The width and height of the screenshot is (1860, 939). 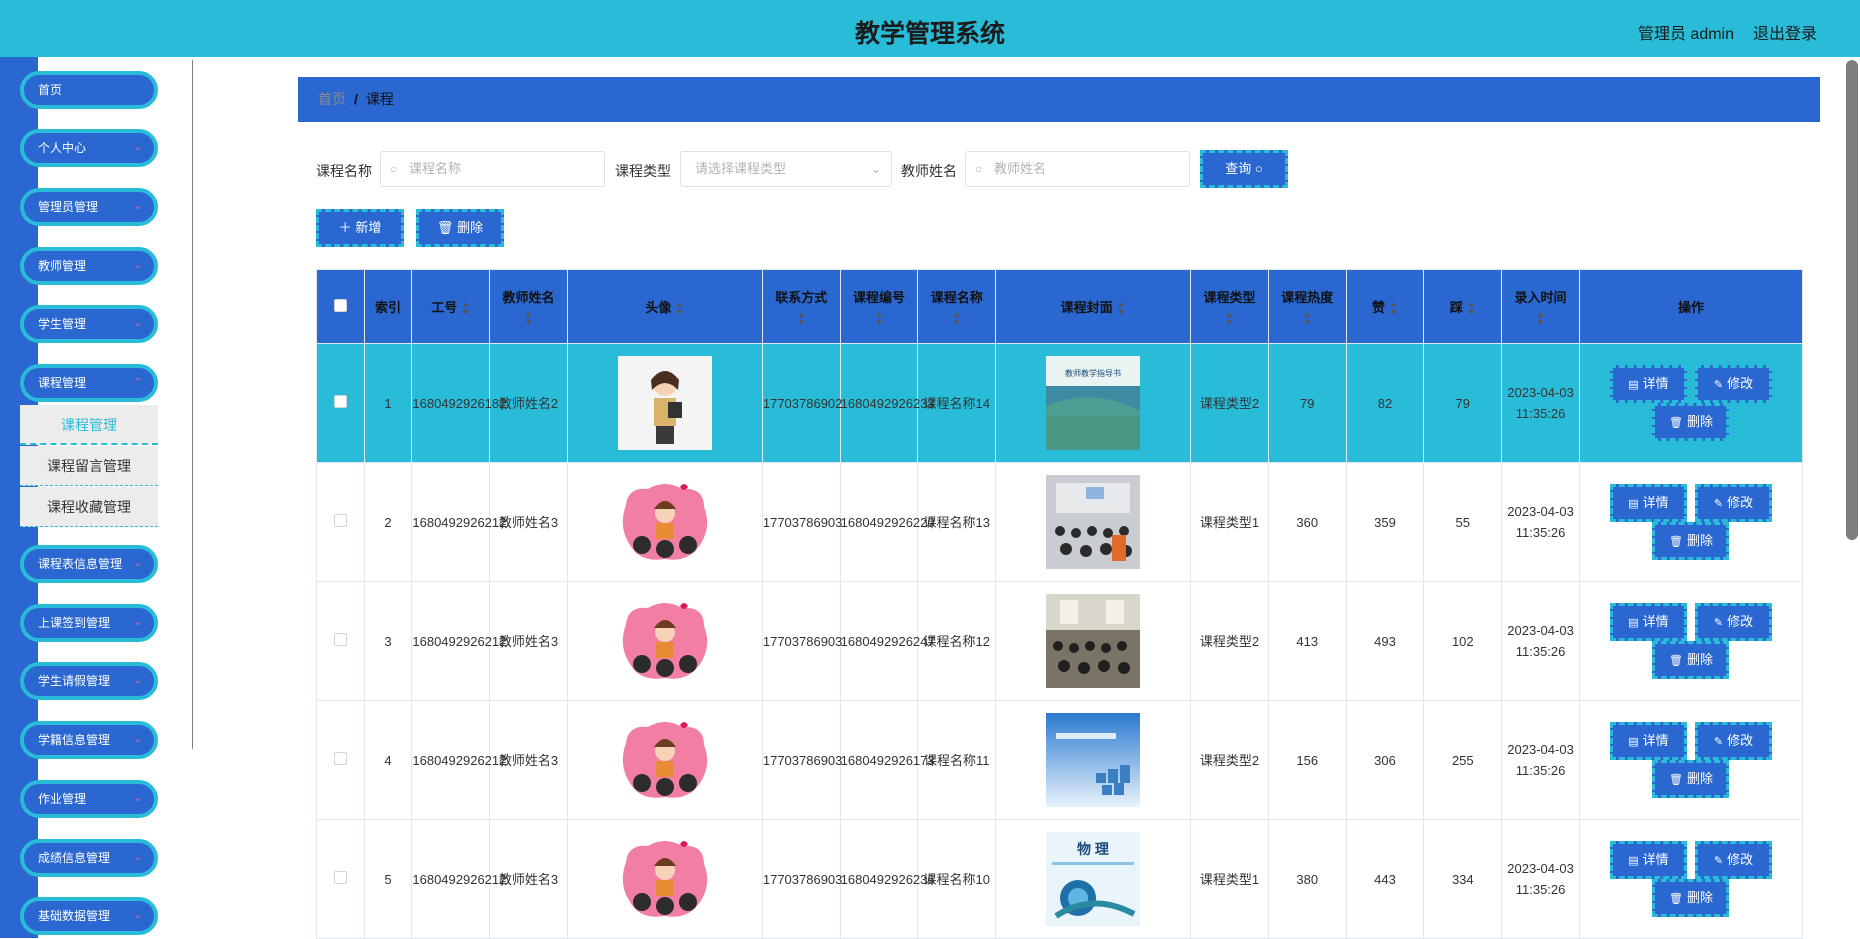 What do you see at coordinates (1307, 641) in the screenshot?
I see `heat-cell: 413` at bounding box center [1307, 641].